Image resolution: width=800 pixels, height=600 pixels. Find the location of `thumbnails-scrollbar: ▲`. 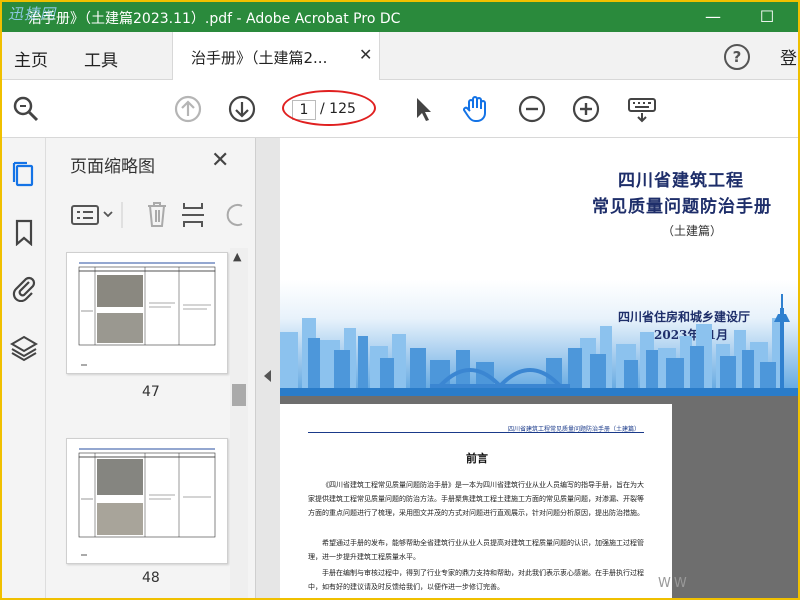

thumbnails-scrollbar: ▲ is located at coordinates (239, 423).